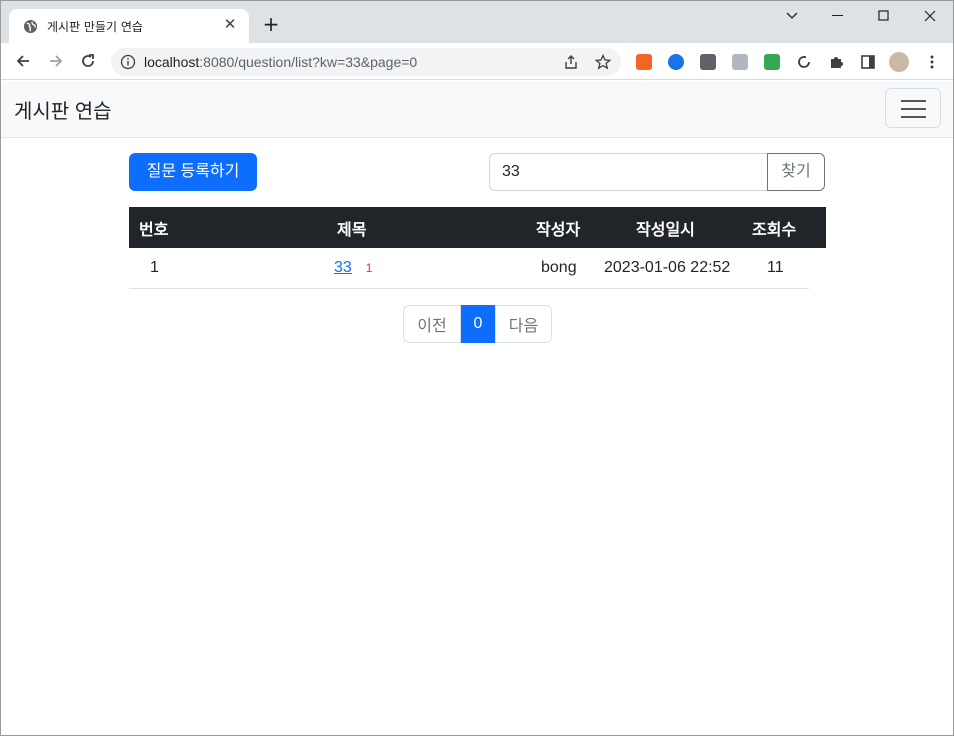 The height and width of the screenshot is (736, 954). I want to click on page-current-button: 0, so click(478, 324).